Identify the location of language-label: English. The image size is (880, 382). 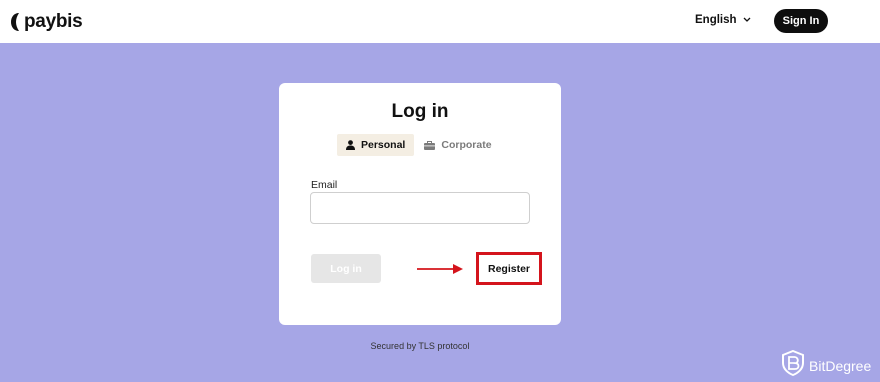
(716, 20).